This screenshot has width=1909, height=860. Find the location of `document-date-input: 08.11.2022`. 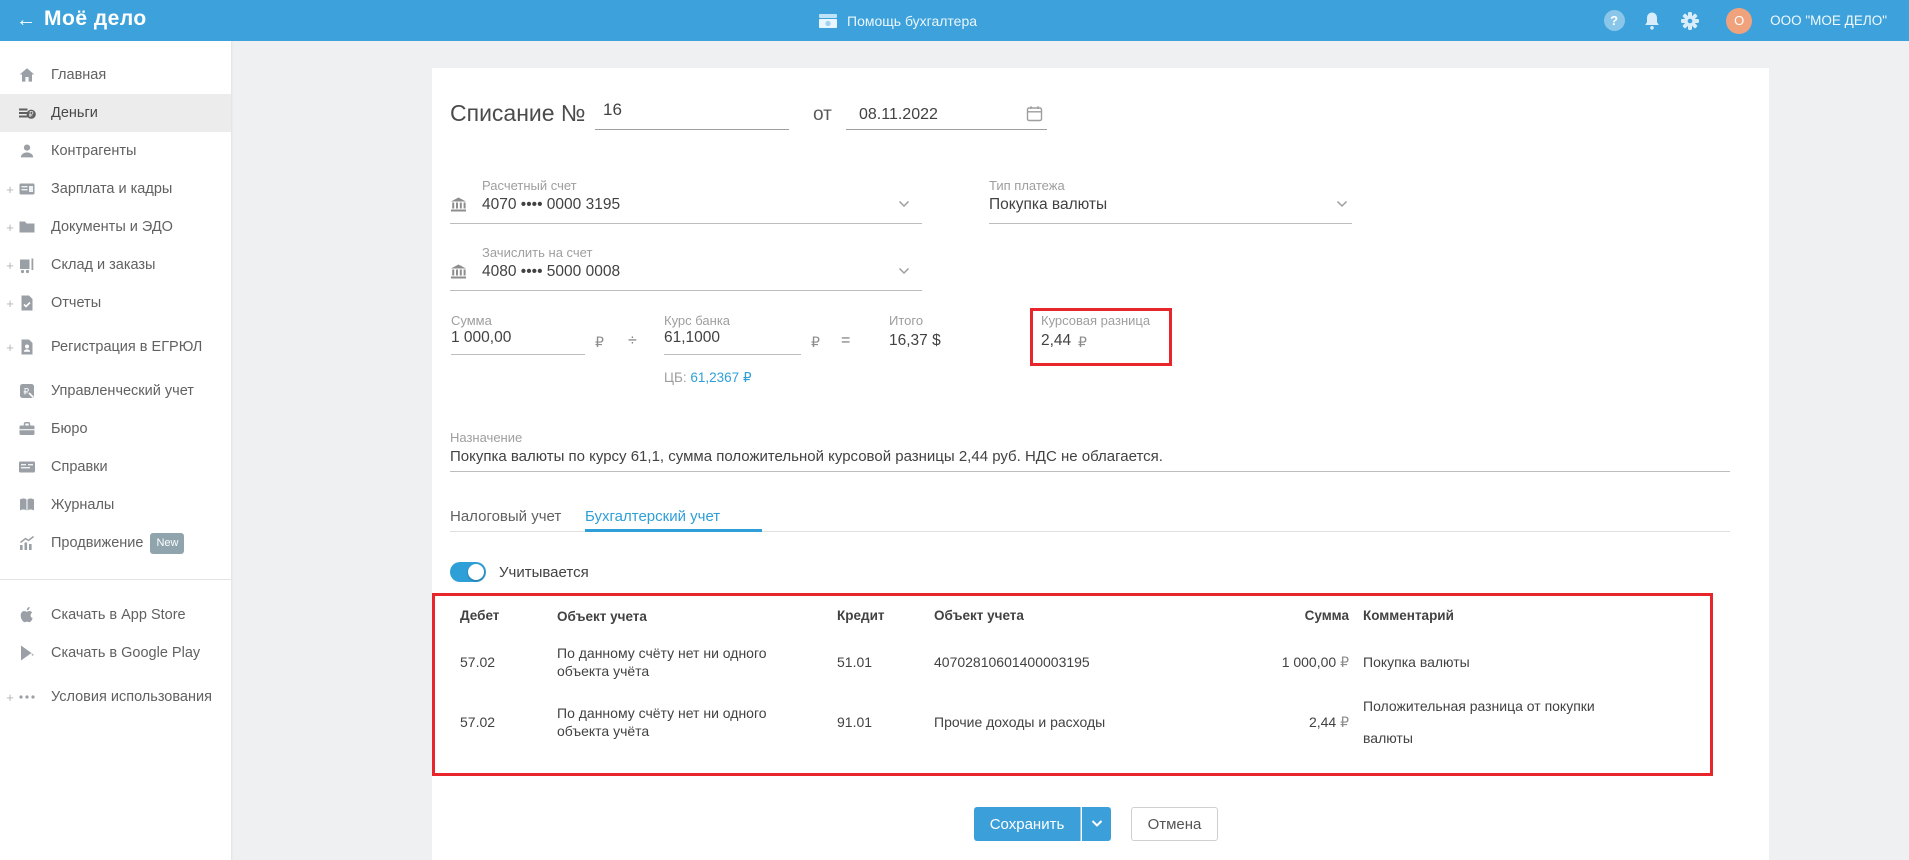

document-date-input: 08.11.2022 is located at coordinates (946, 115).